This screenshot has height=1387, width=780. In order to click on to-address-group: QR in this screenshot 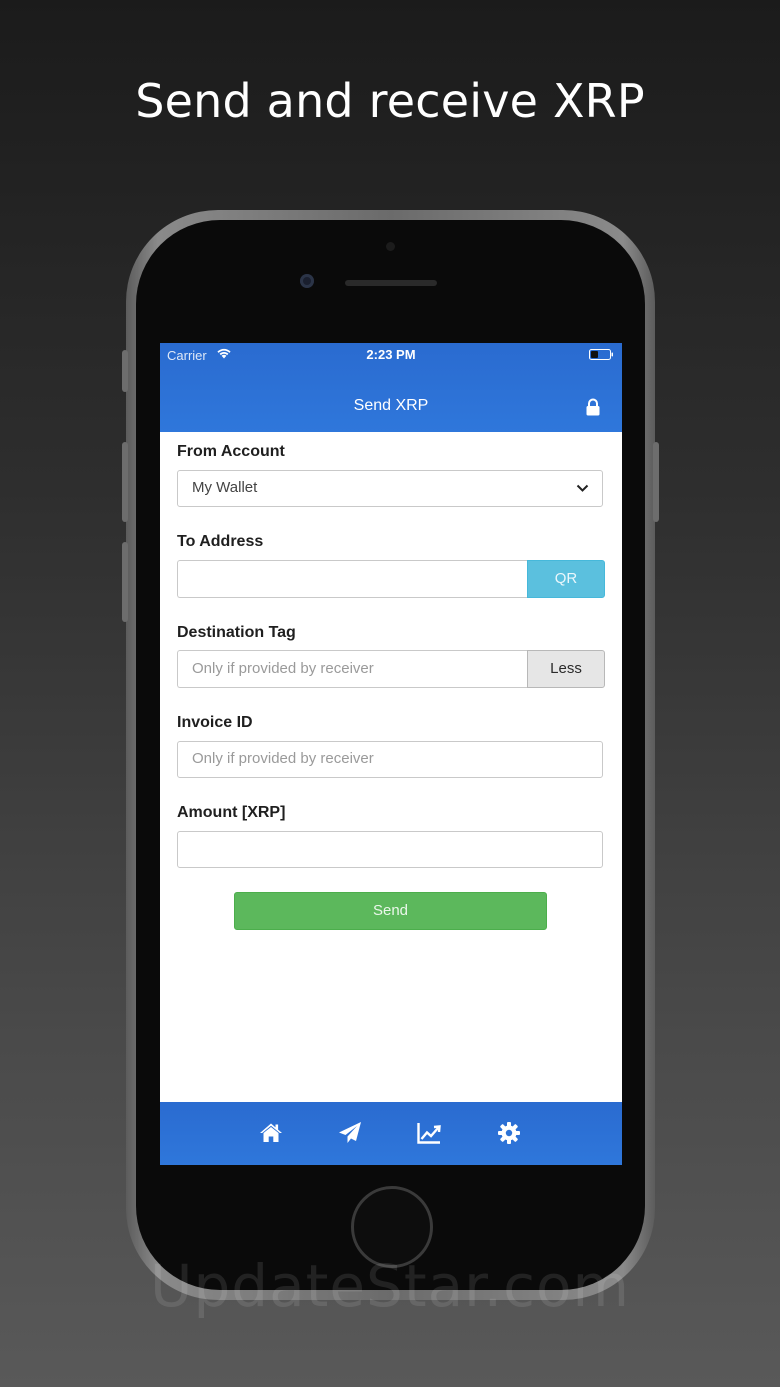, I will do `click(391, 579)`.